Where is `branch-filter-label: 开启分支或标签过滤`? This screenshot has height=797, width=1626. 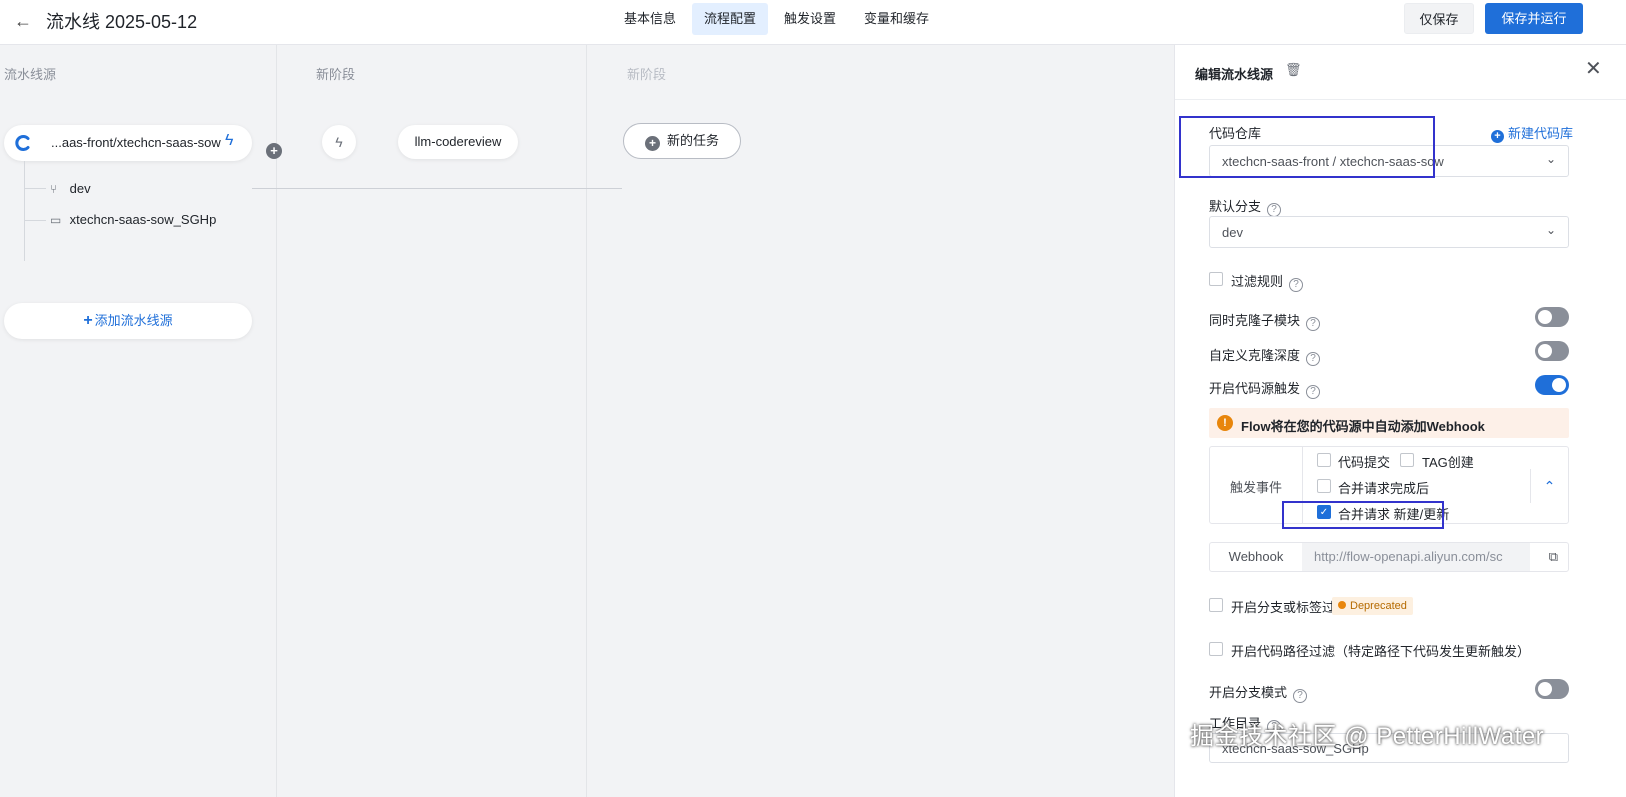
branch-filter-label: 开启分支或标签过滤 is located at coordinates (1290, 607).